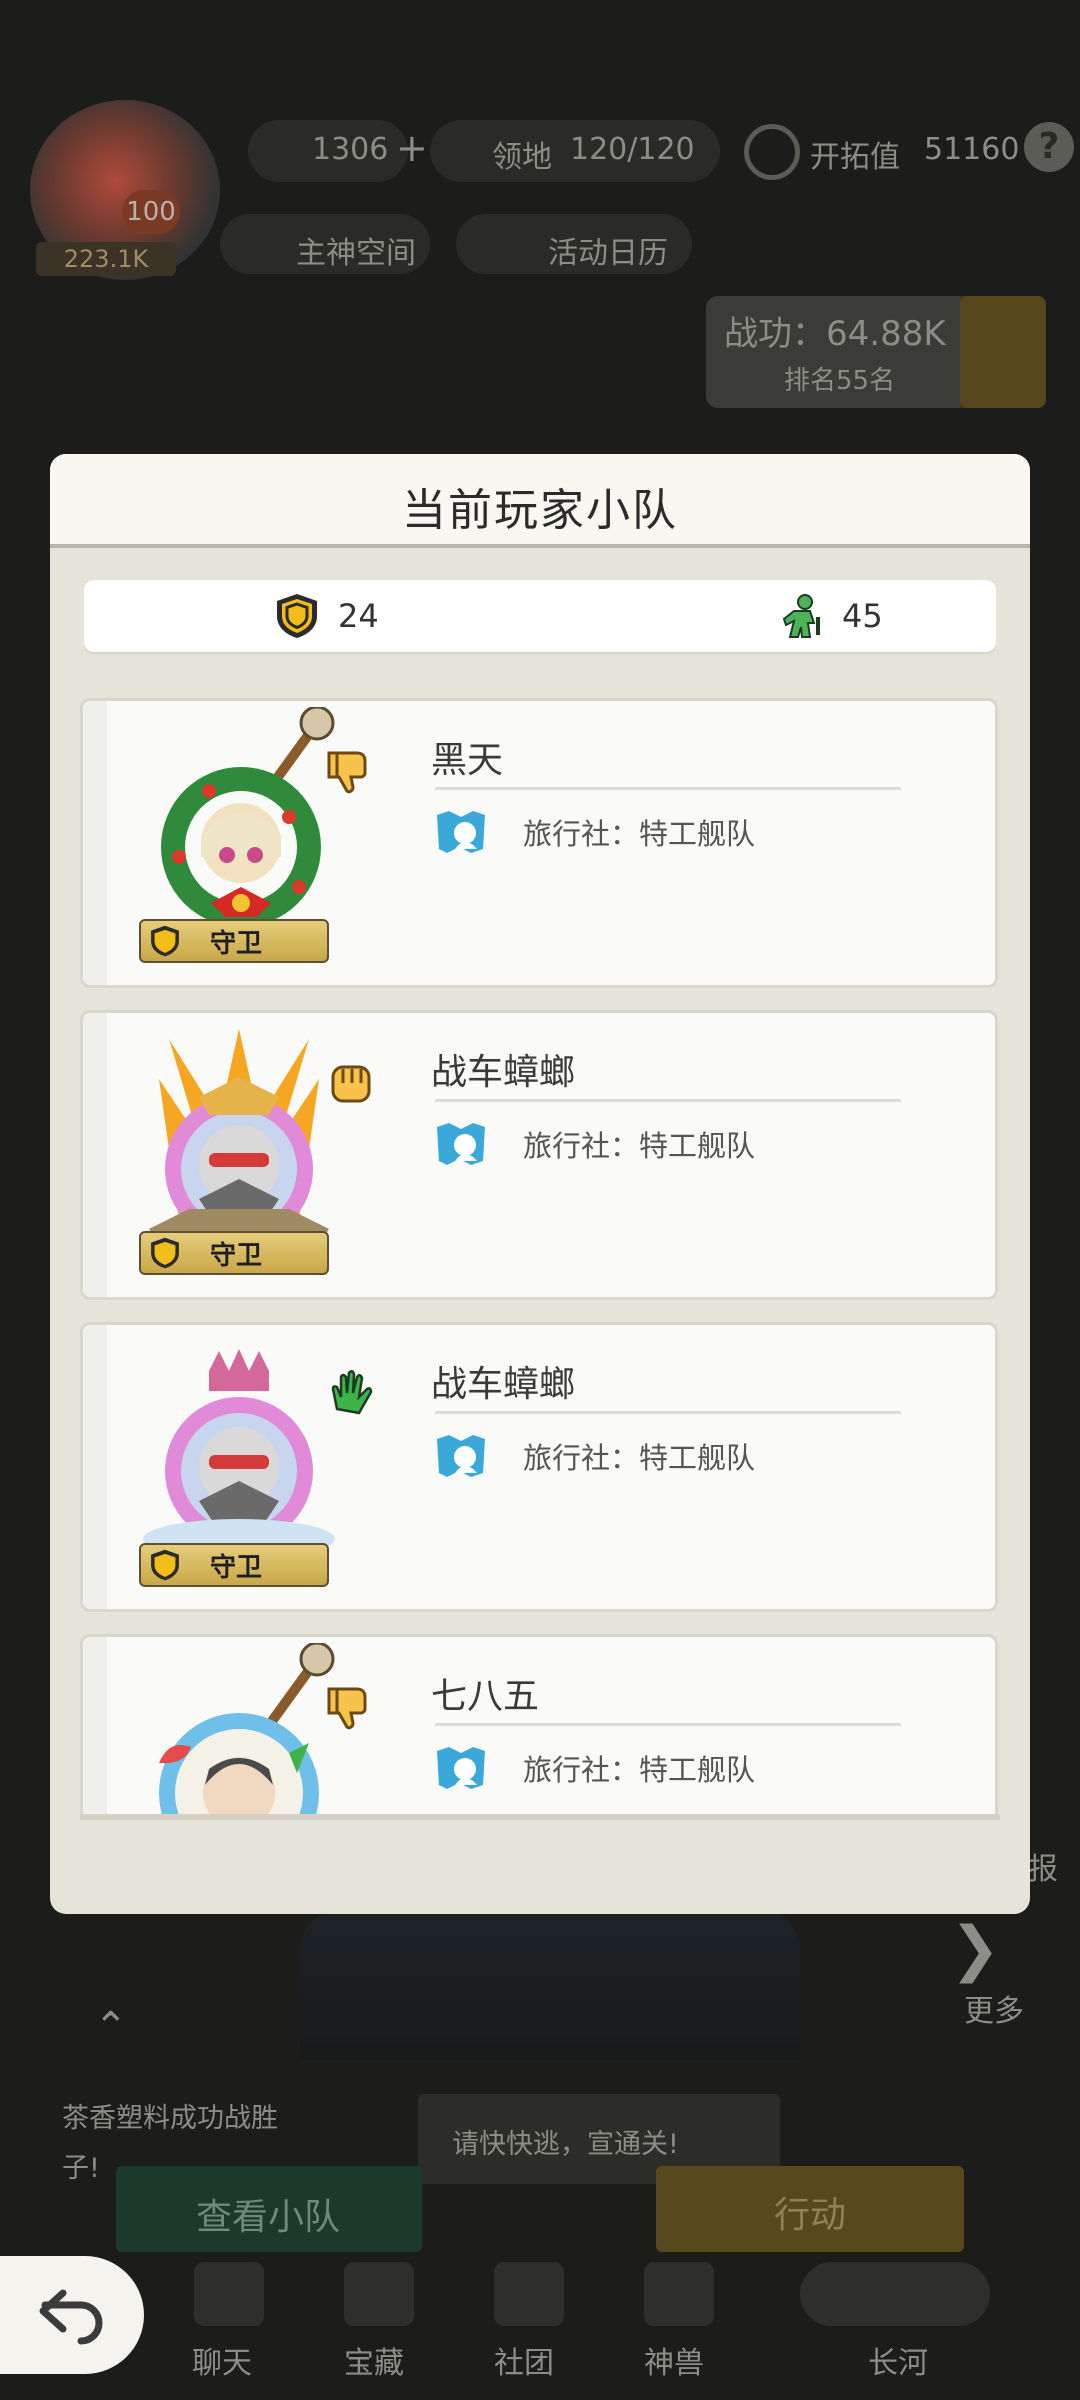  What do you see at coordinates (540, 1817) in the screenshot?
I see `list-bottom-edge` at bounding box center [540, 1817].